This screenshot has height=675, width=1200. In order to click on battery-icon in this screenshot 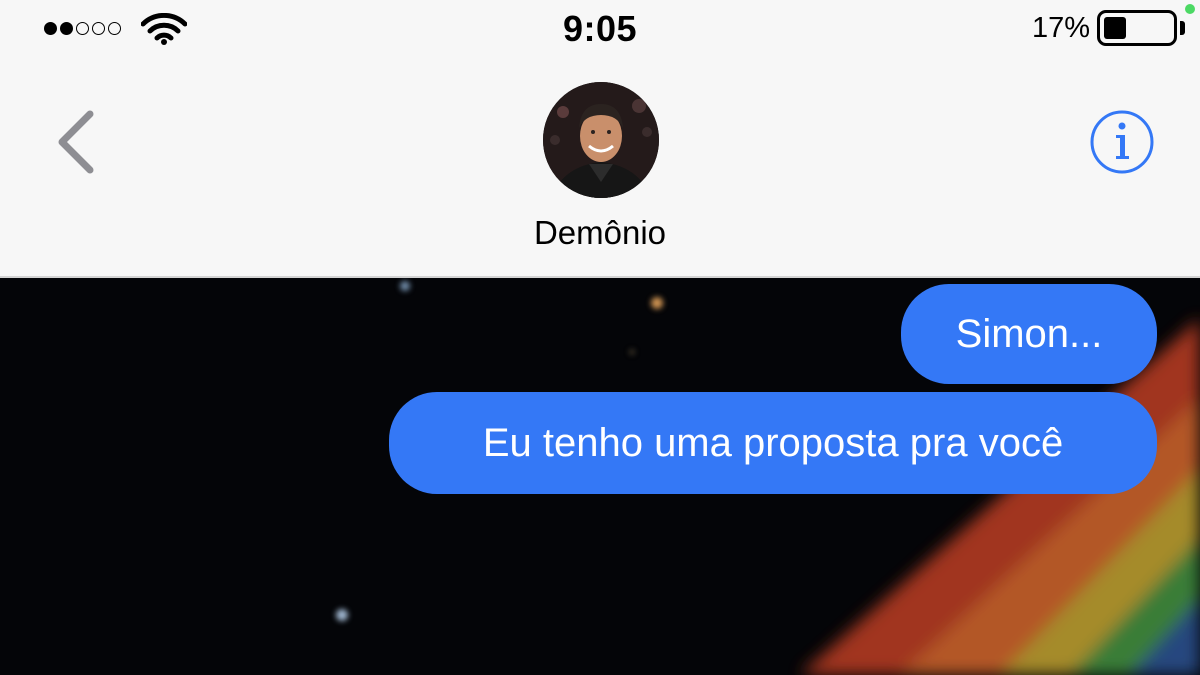, I will do `click(1137, 28)`.